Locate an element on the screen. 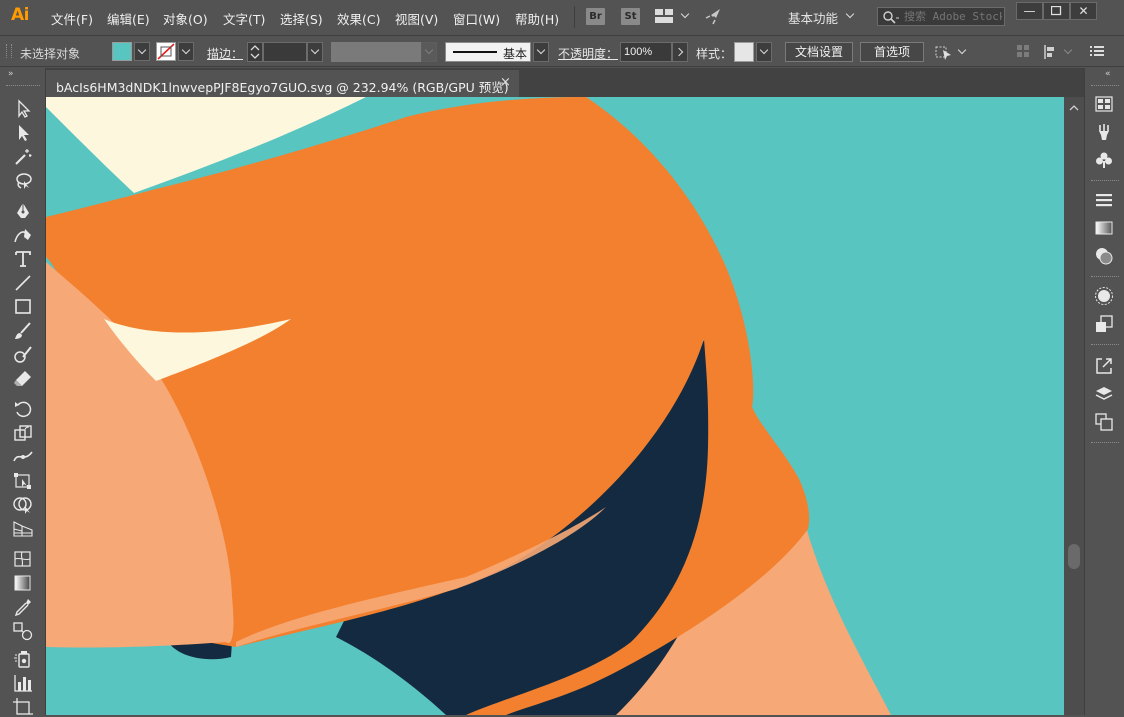 The height and width of the screenshot is (717, 1124). panel-menu-icon is located at coordinates (1097, 51).